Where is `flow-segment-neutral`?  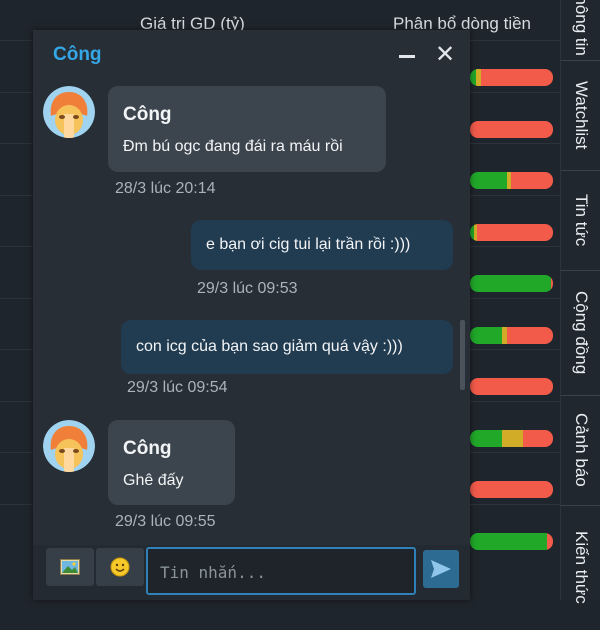
flow-segment-neutral is located at coordinates (512, 438).